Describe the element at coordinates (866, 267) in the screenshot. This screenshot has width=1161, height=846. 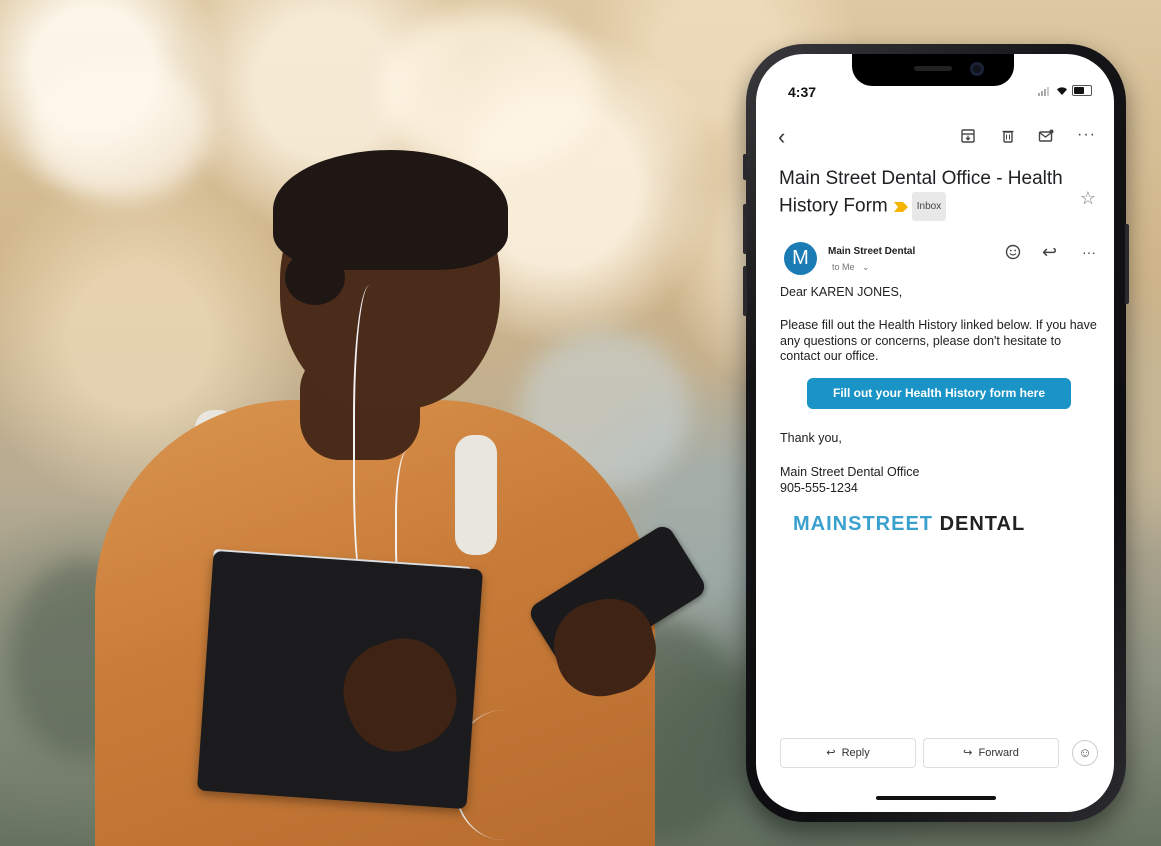
I see `chevron-down-icon: ⌄` at that location.